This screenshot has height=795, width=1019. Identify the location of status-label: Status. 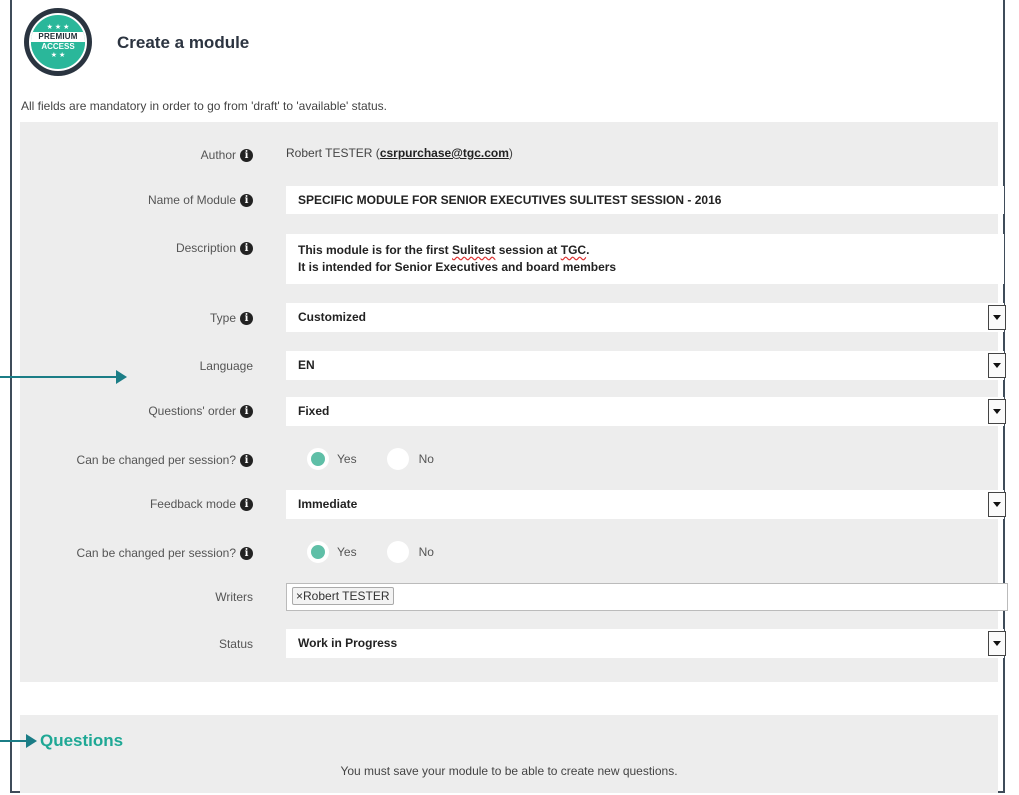
(235, 644).